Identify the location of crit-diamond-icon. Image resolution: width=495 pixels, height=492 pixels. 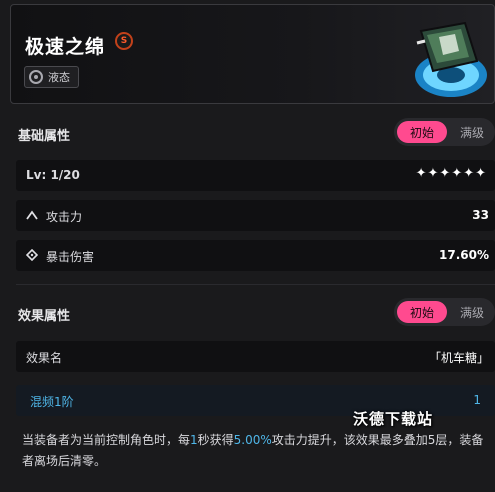
(32, 255).